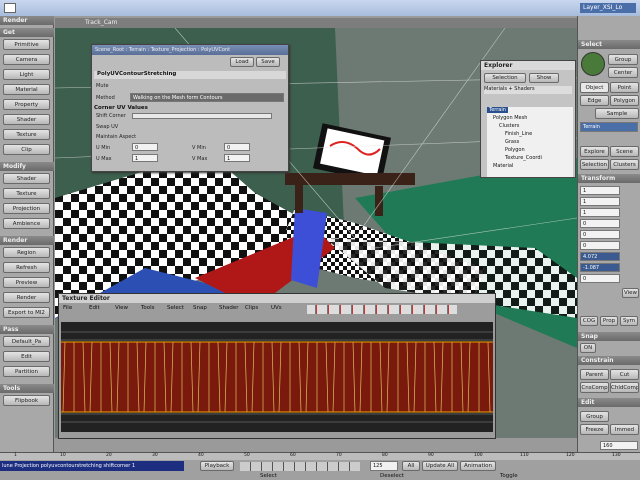 The width and height of the screenshot is (640, 480). I want to click on selection-button: Selection, so click(594, 164).